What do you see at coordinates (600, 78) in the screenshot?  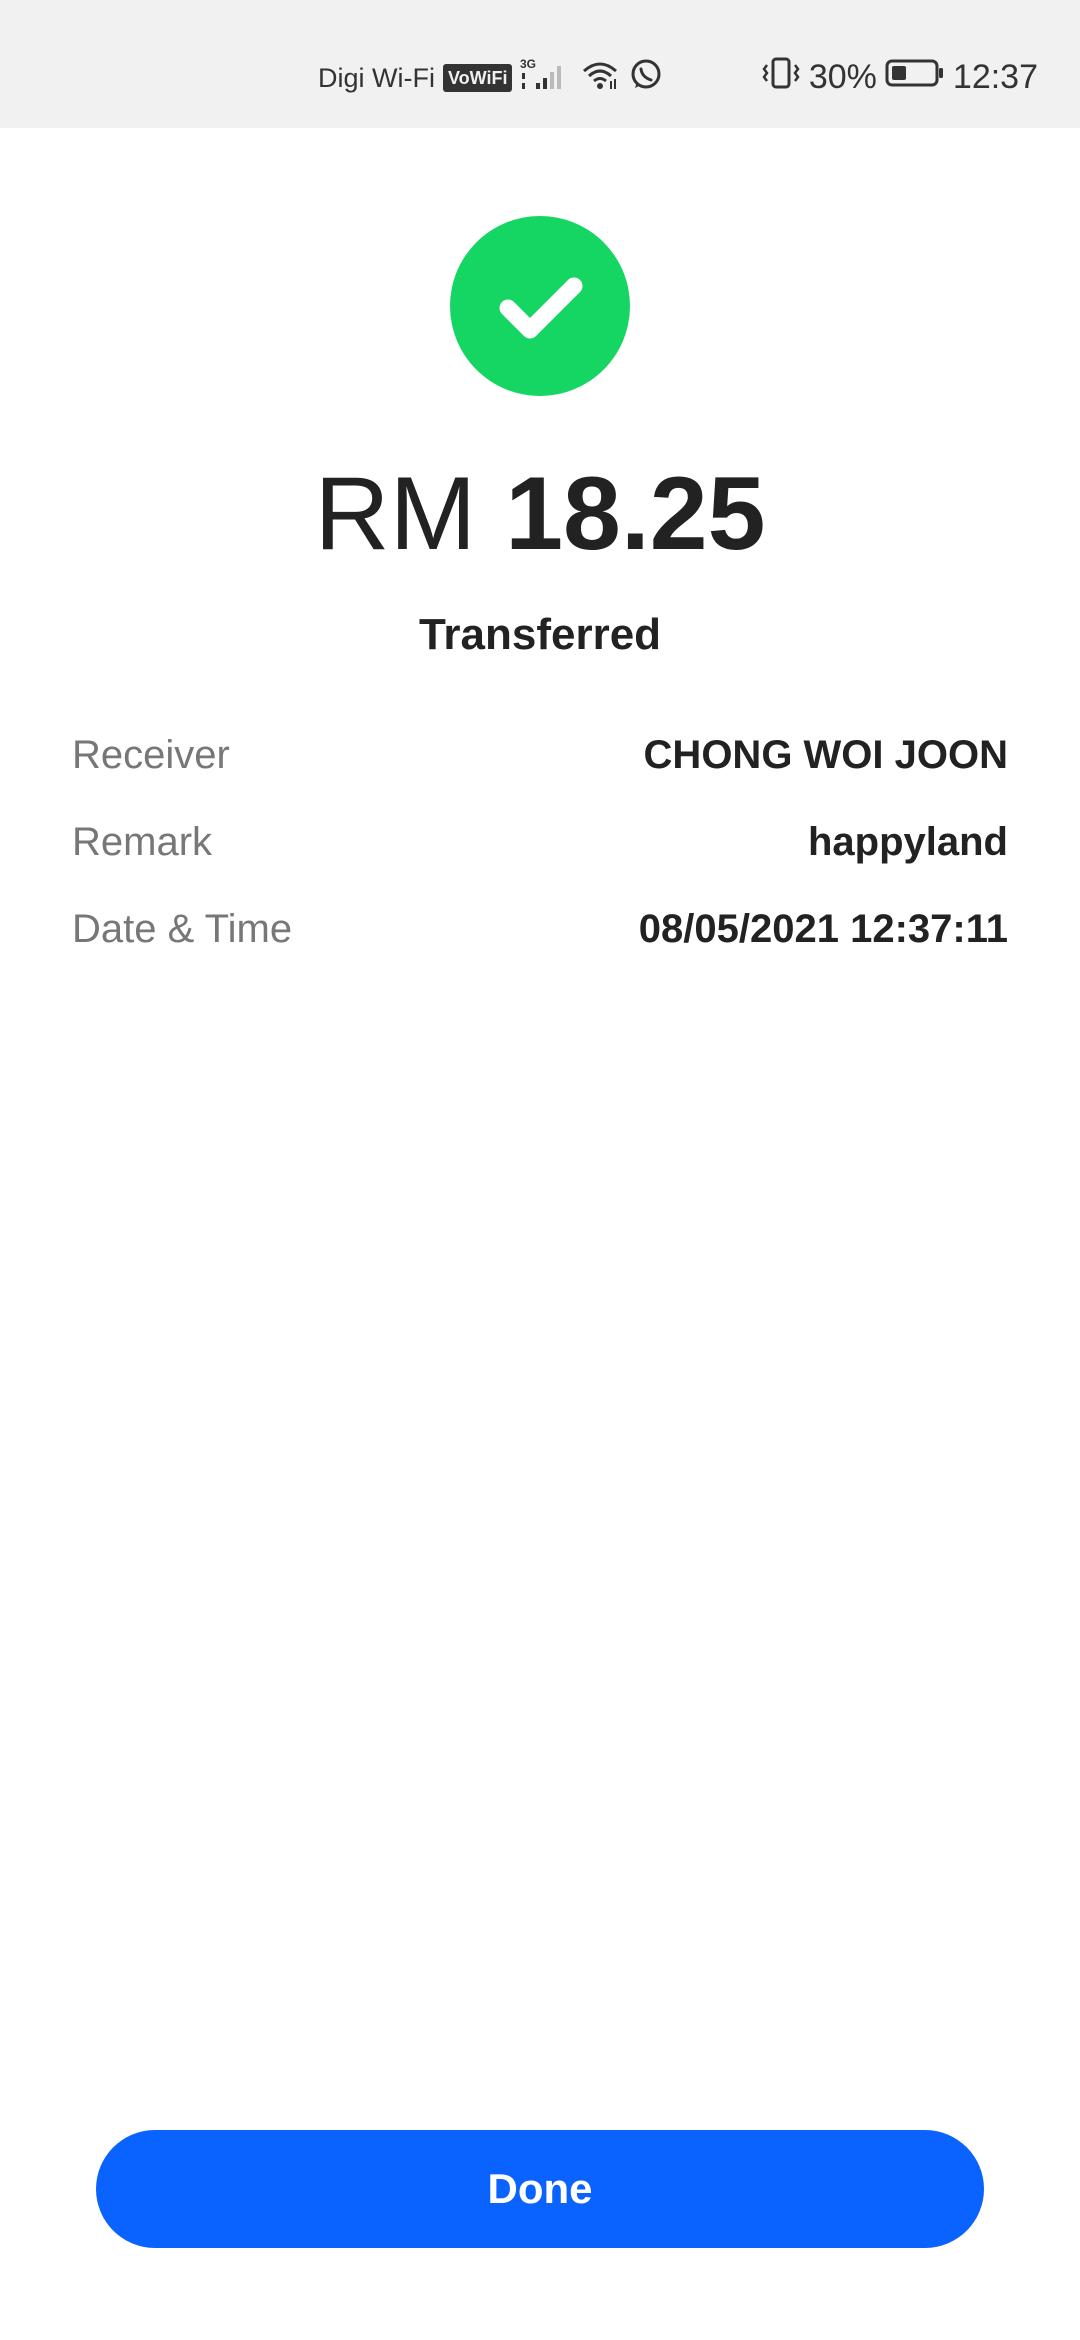 I see `wifi-icon` at bounding box center [600, 78].